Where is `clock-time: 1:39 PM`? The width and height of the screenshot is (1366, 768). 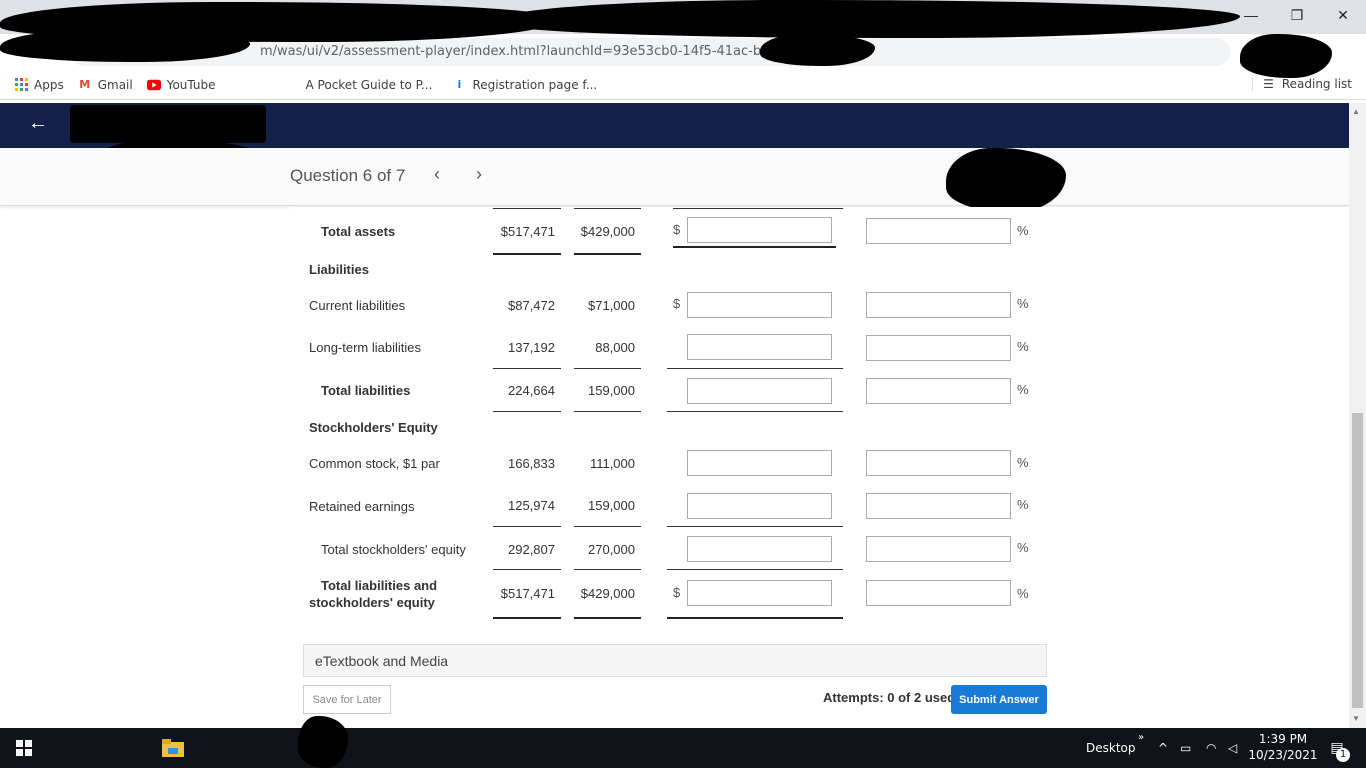
clock-time: 1:39 PM is located at coordinates (1283, 739).